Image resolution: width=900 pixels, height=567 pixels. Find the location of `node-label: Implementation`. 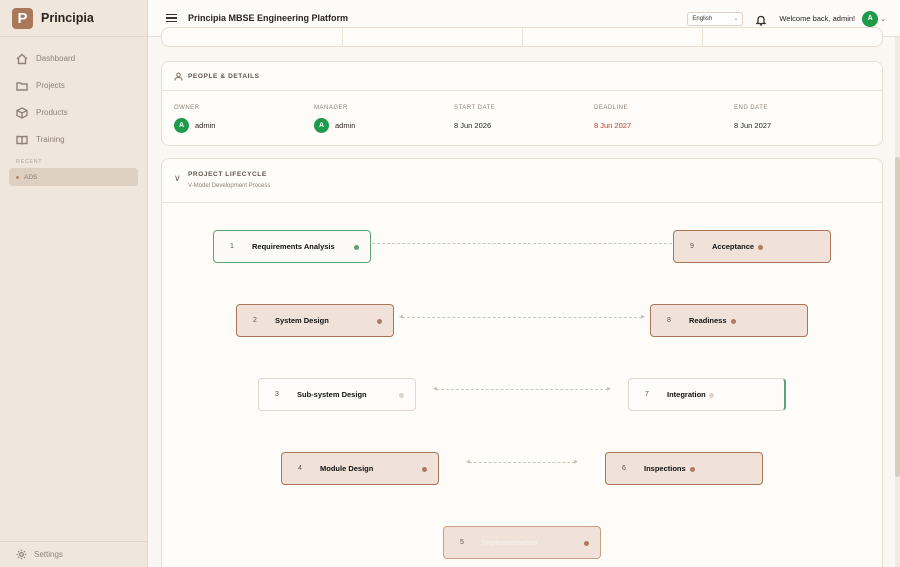

node-label: Implementation is located at coordinates (510, 542).